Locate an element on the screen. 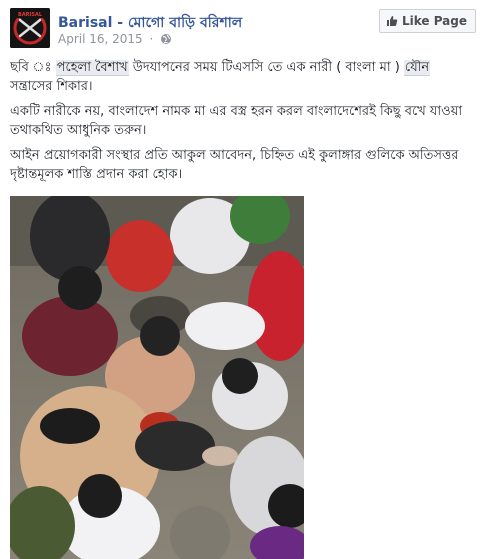  p1-text-a: ছবি ঃ is located at coordinates (33, 67).